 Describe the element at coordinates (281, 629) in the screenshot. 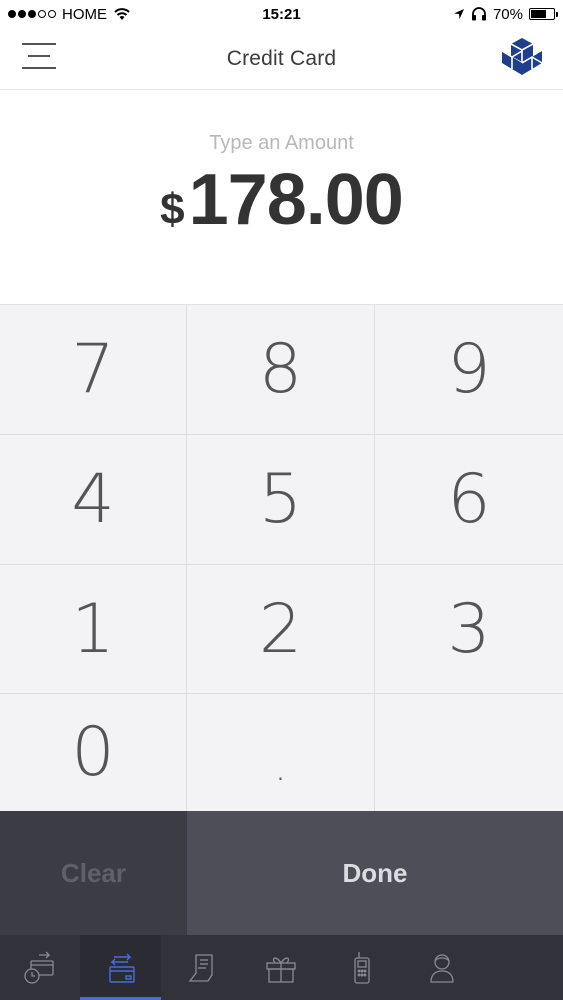

I see `key-2: 2` at that location.